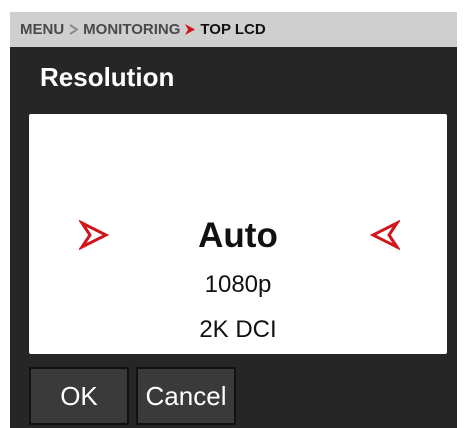 Image resolution: width=467 pixels, height=428 pixels. What do you see at coordinates (42, 29) in the screenshot?
I see `breadcrumb-item-menu: MENU` at bounding box center [42, 29].